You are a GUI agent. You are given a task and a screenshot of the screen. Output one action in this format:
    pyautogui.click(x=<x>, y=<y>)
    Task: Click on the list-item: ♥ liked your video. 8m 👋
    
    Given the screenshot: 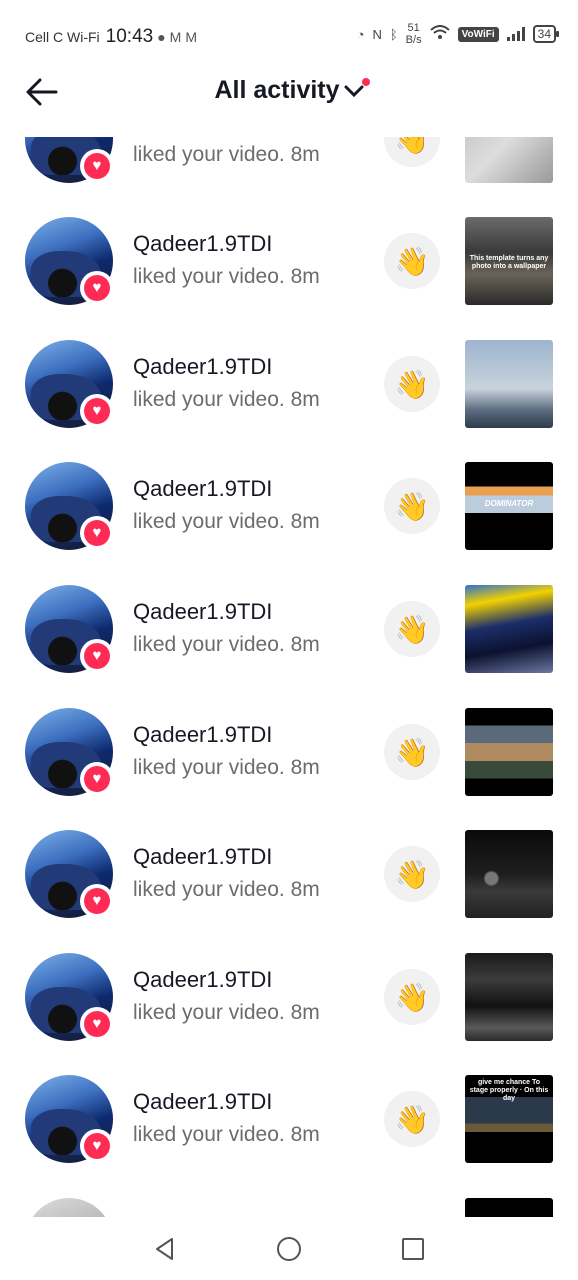 What is the action you would take?
    pyautogui.click(x=289, y=177)
    